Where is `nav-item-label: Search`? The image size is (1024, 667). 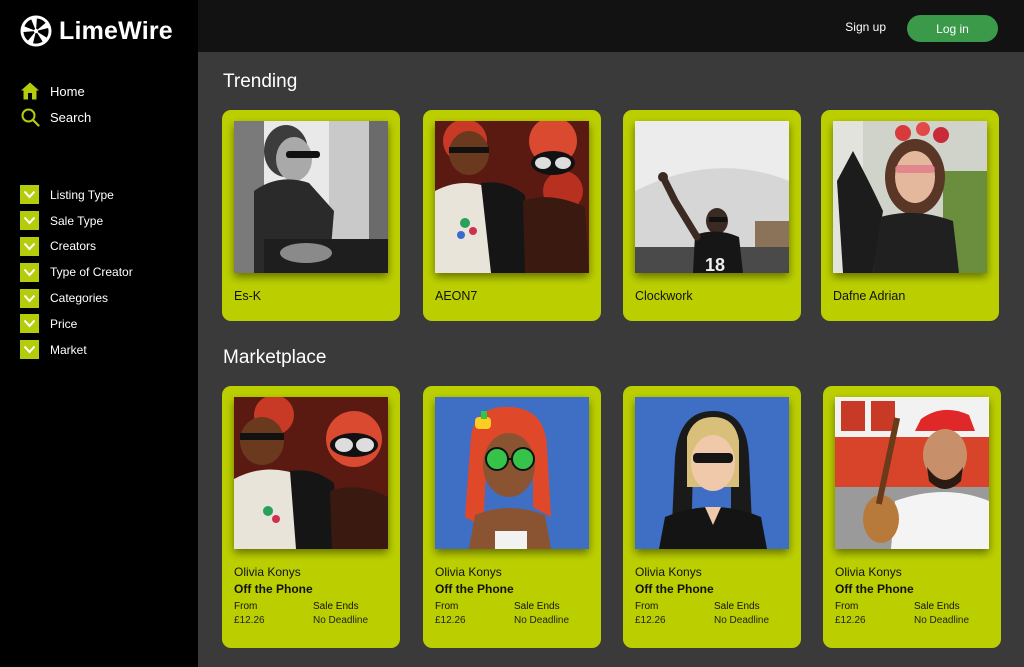 nav-item-label: Search is located at coordinates (71, 117).